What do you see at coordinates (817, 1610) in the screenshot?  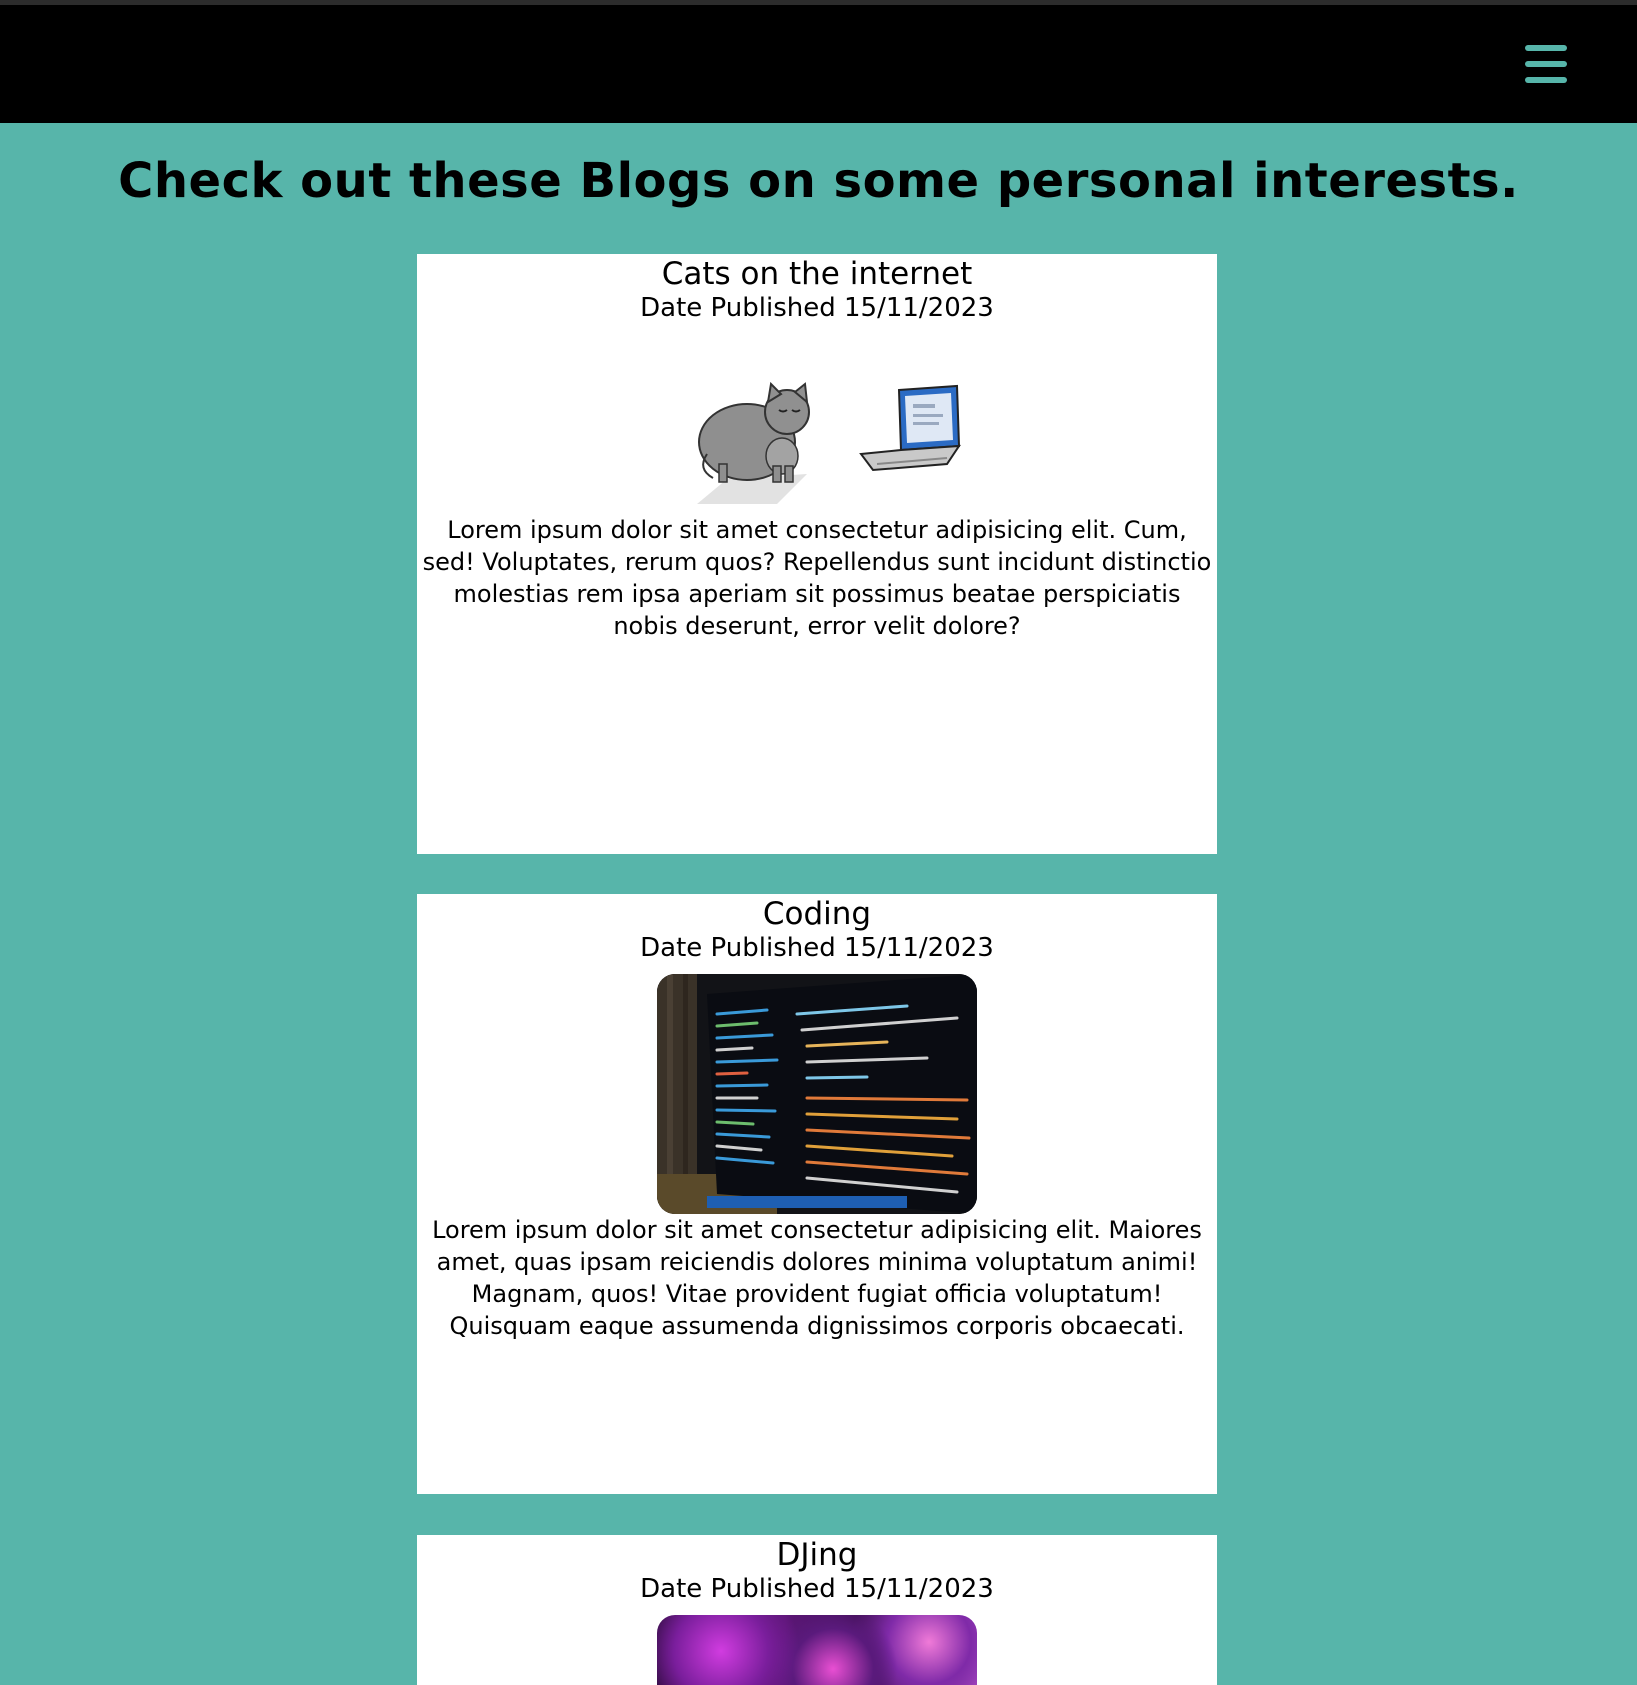 I see `blog-card-djing: DJing Date Published 15/11/2023` at bounding box center [817, 1610].